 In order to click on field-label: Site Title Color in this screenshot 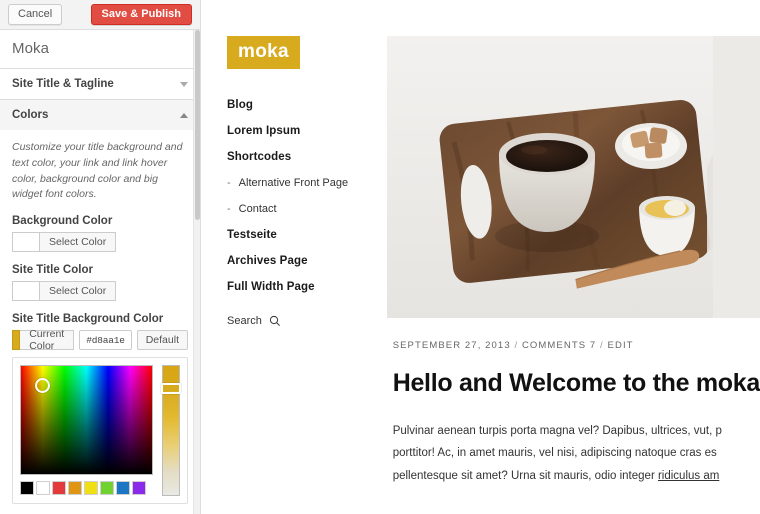, I will do `click(52, 270)`.